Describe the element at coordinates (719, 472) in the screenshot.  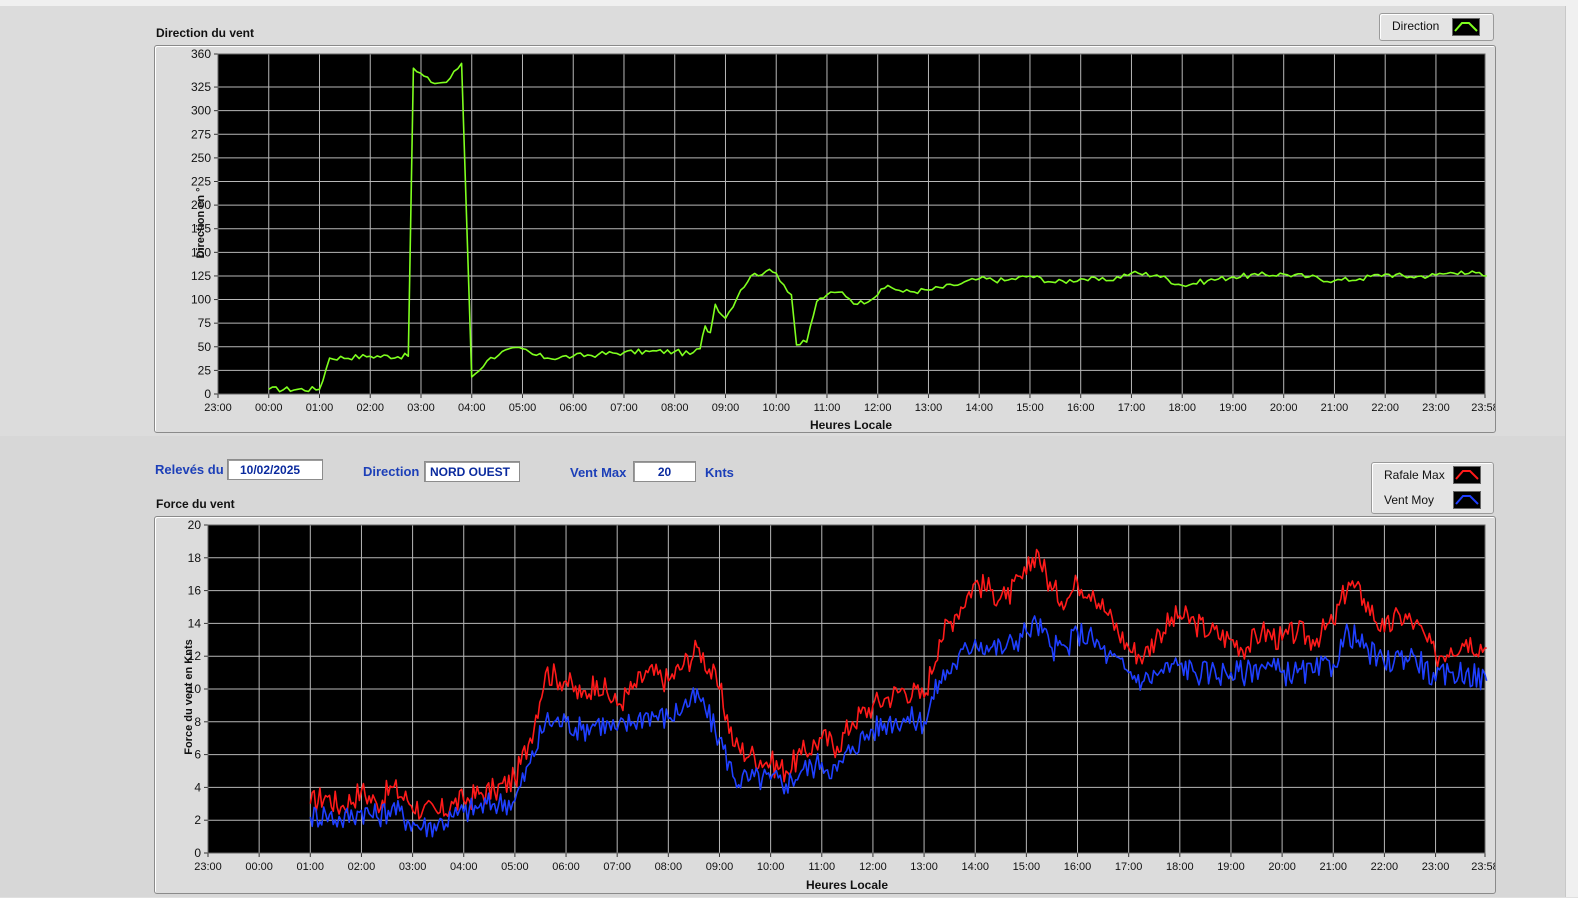
I see `ventmax-unit: Knts` at that location.